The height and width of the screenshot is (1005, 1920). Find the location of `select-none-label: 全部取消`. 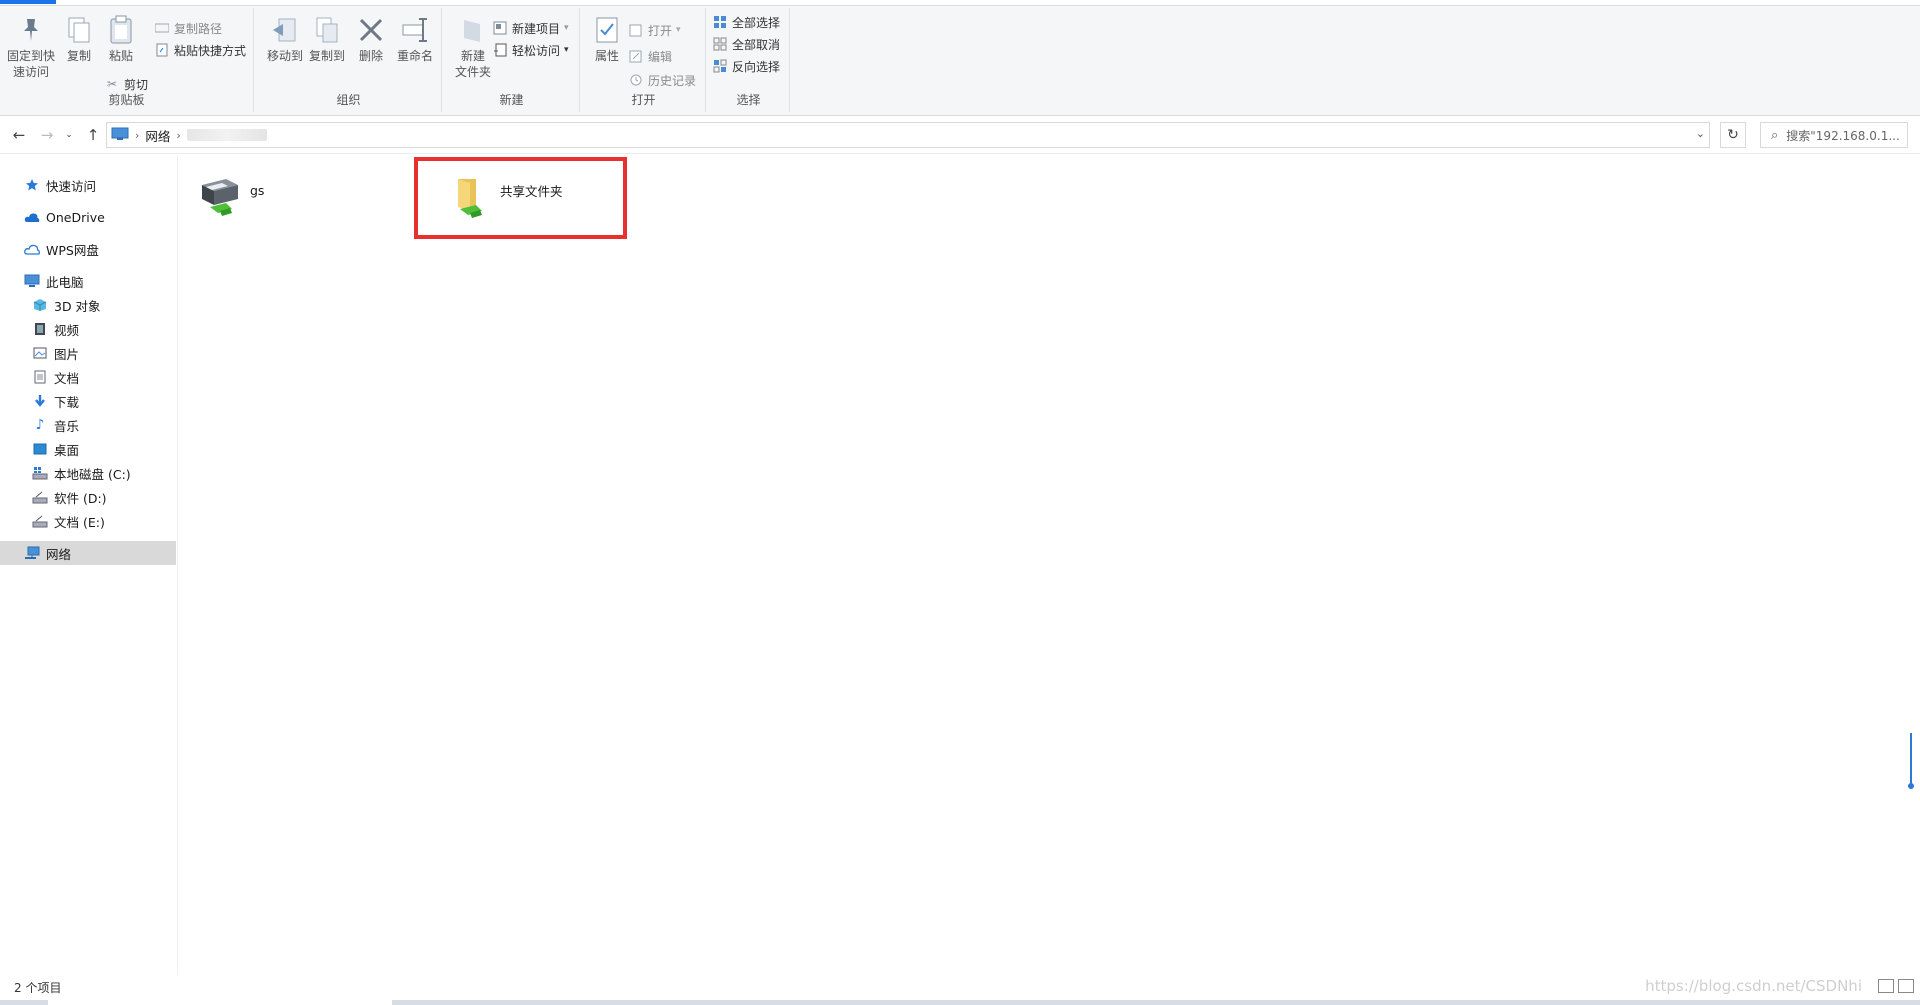

select-none-label: 全部取消 is located at coordinates (756, 44).